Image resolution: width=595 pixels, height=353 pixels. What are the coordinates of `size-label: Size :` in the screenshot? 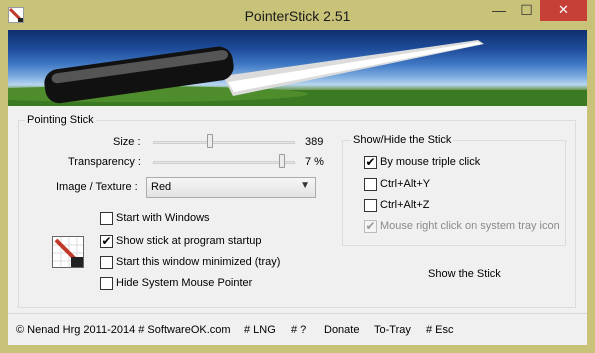 It's located at (127, 142).